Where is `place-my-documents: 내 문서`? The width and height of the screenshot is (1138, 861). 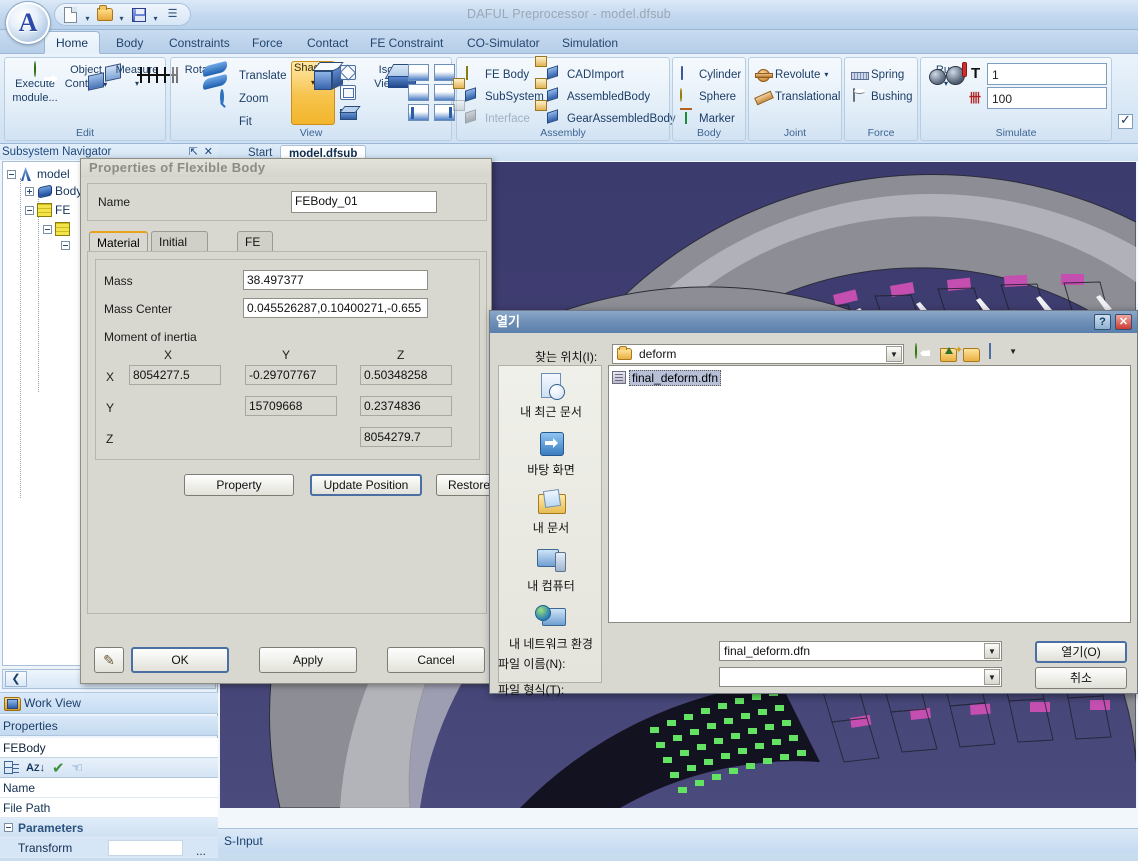 place-my-documents: 내 문서 is located at coordinates (551, 512).